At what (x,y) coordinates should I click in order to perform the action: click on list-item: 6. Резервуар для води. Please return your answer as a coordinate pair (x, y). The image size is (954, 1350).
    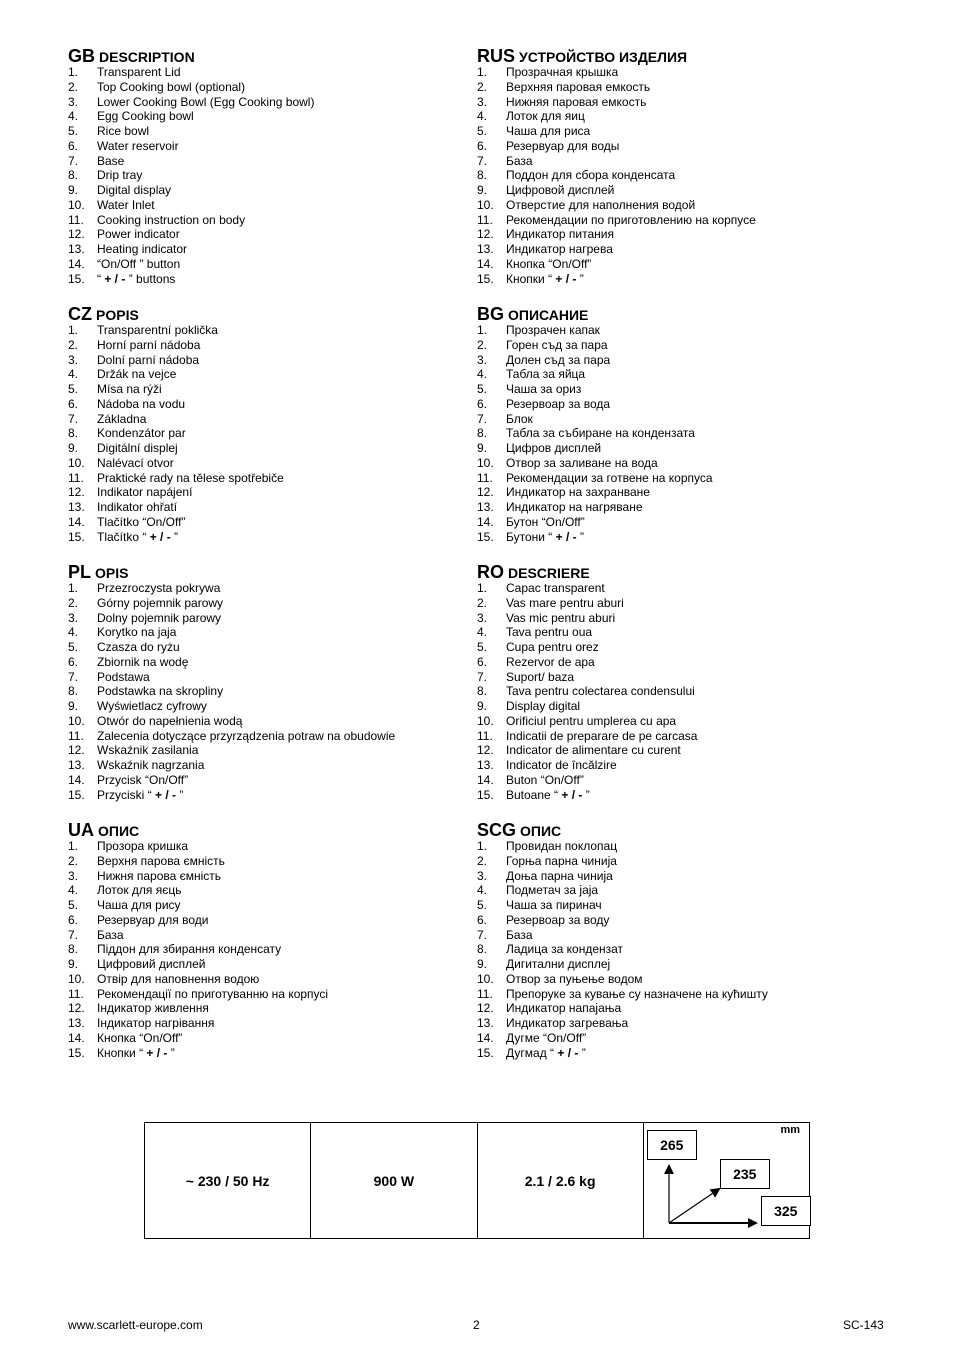
    Looking at the image, I should click on (268, 920).